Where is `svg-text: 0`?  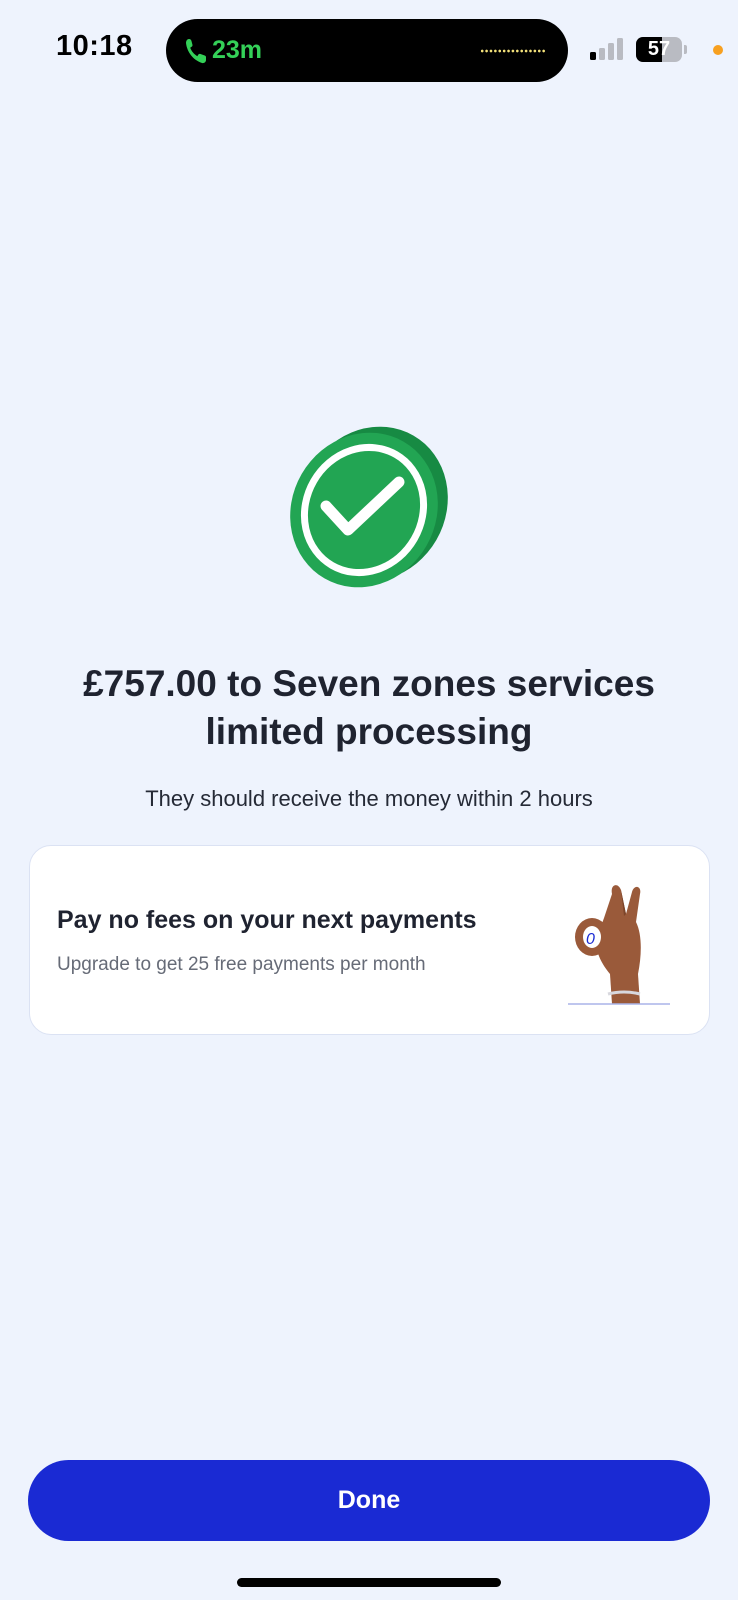 svg-text: 0 is located at coordinates (590, 939).